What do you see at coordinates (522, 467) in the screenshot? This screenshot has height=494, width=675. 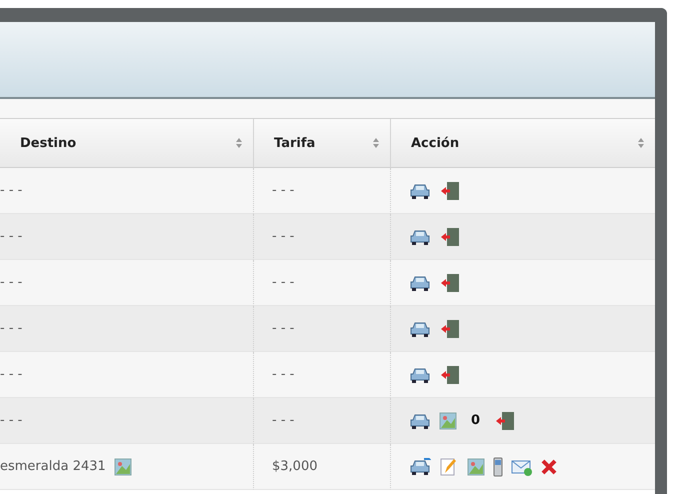 I see `mail-icon` at bounding box center [522, 467].